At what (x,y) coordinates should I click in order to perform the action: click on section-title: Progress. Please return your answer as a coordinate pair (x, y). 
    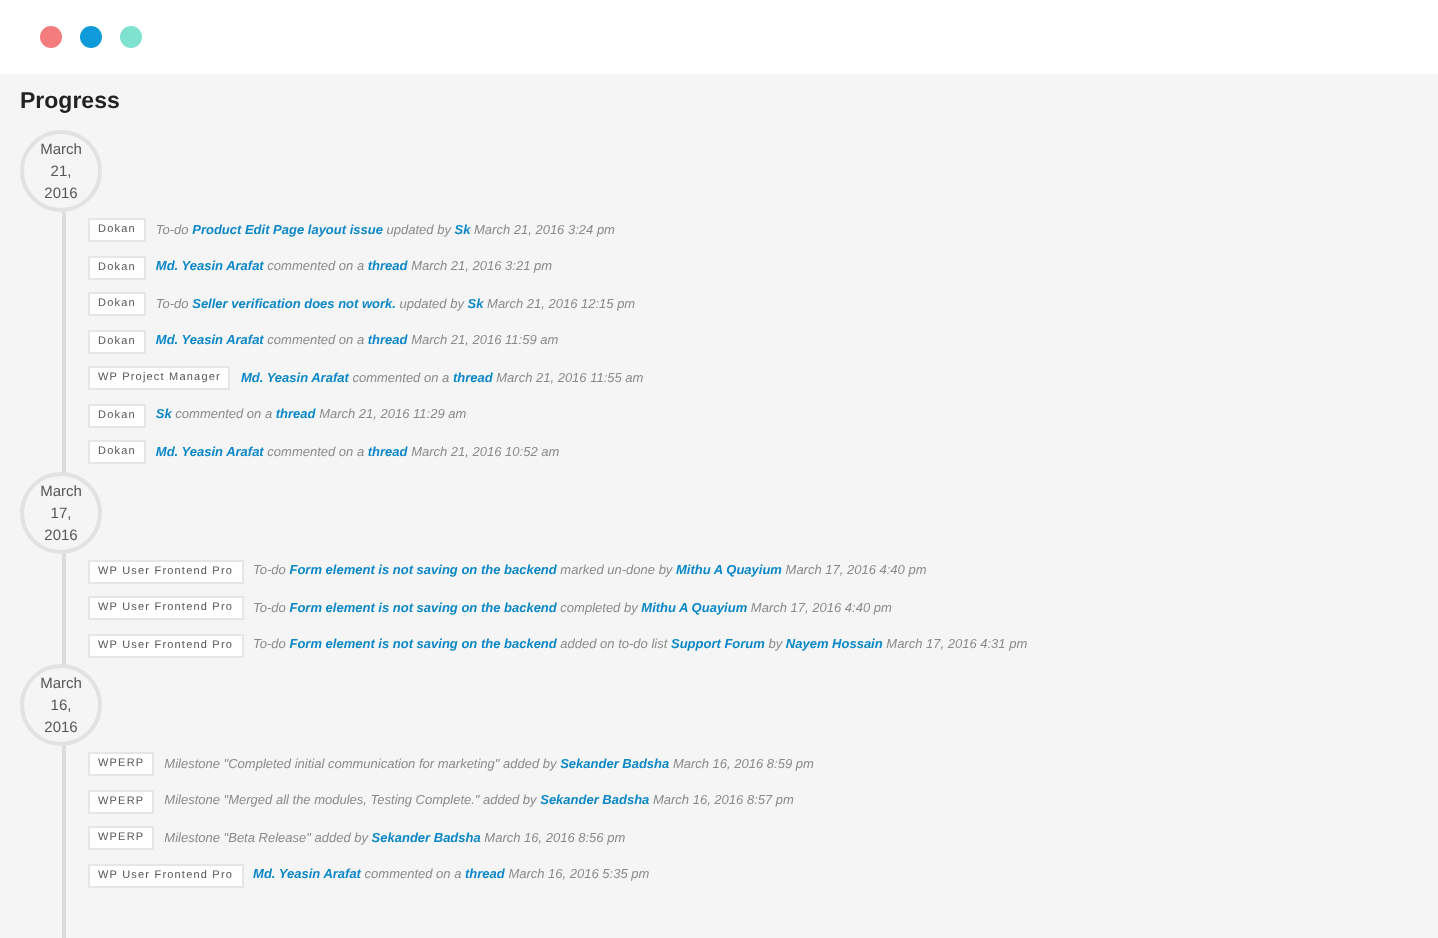
    Looking at the image, I should click on (71, 102).